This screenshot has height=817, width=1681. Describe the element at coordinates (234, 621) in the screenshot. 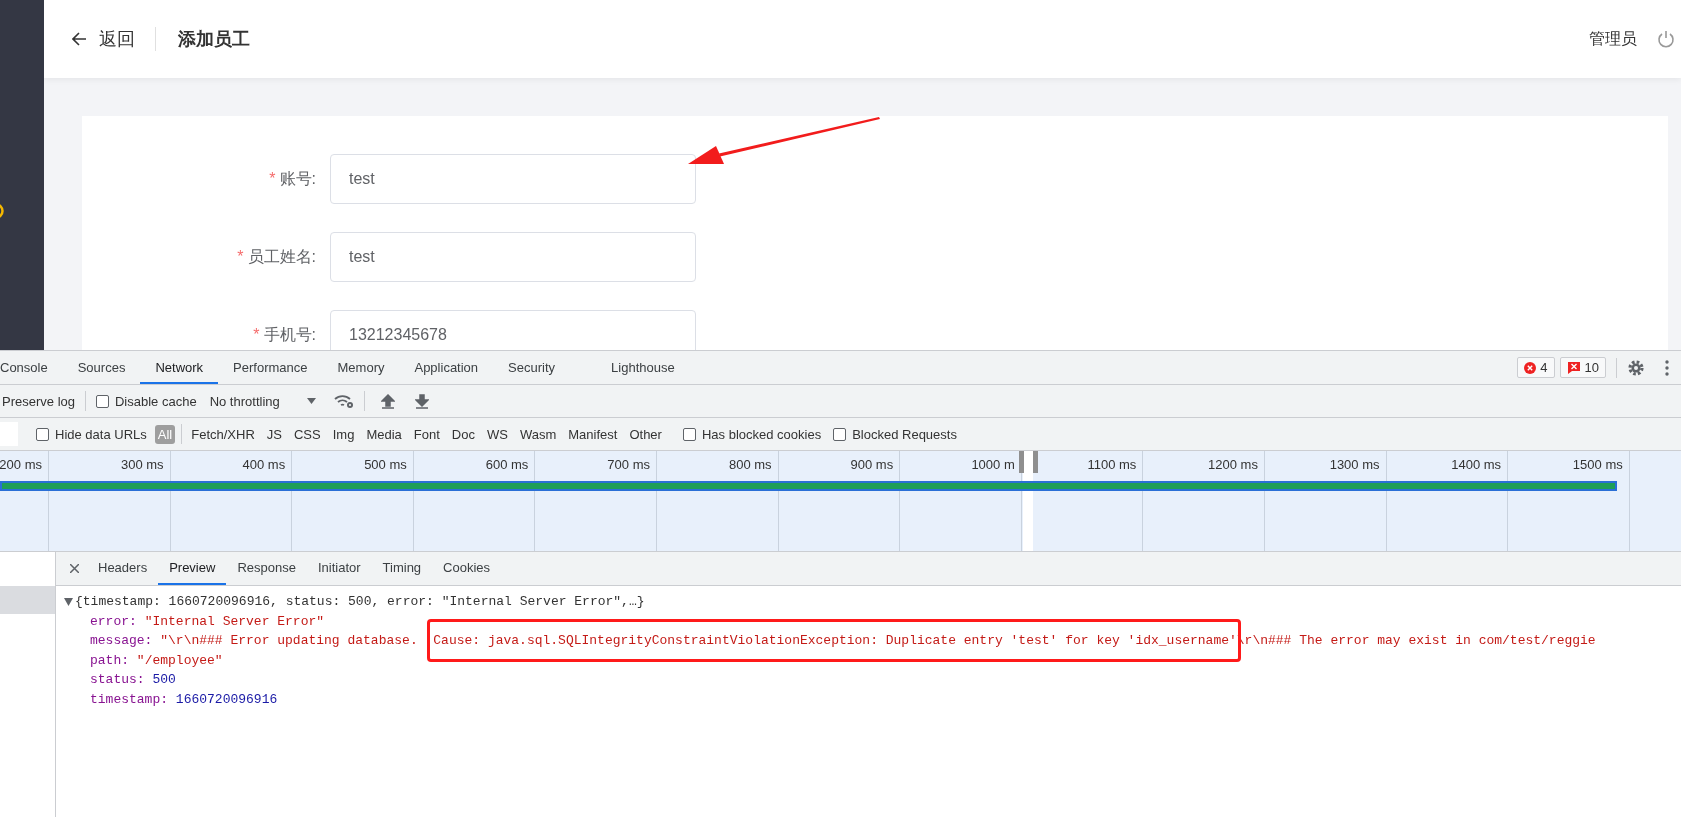

I see `property-value: "Internal Server Error"` at that location.